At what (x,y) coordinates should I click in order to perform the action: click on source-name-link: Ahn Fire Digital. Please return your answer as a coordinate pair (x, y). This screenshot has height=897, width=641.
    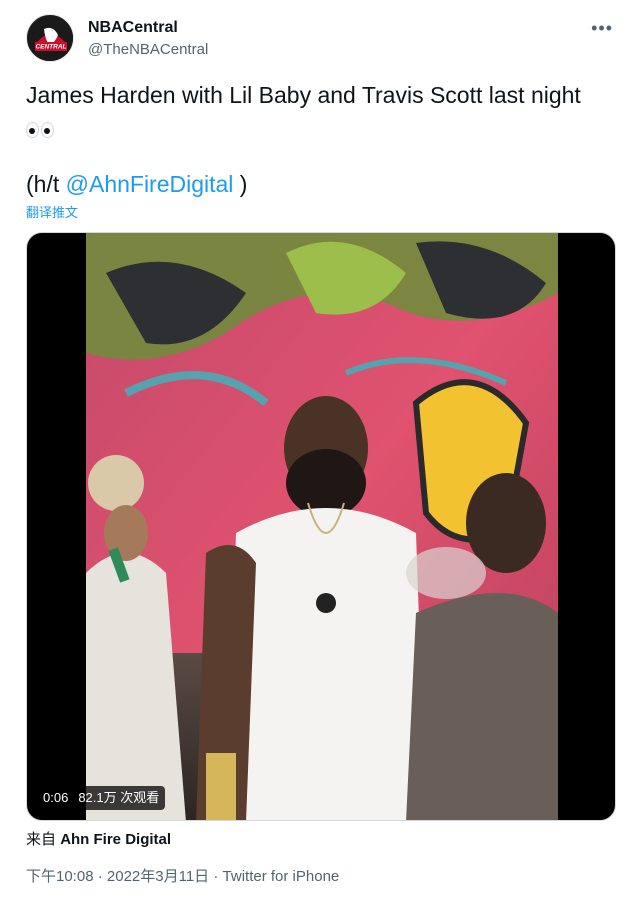
    Looking at the image, I should click on (115, 839).